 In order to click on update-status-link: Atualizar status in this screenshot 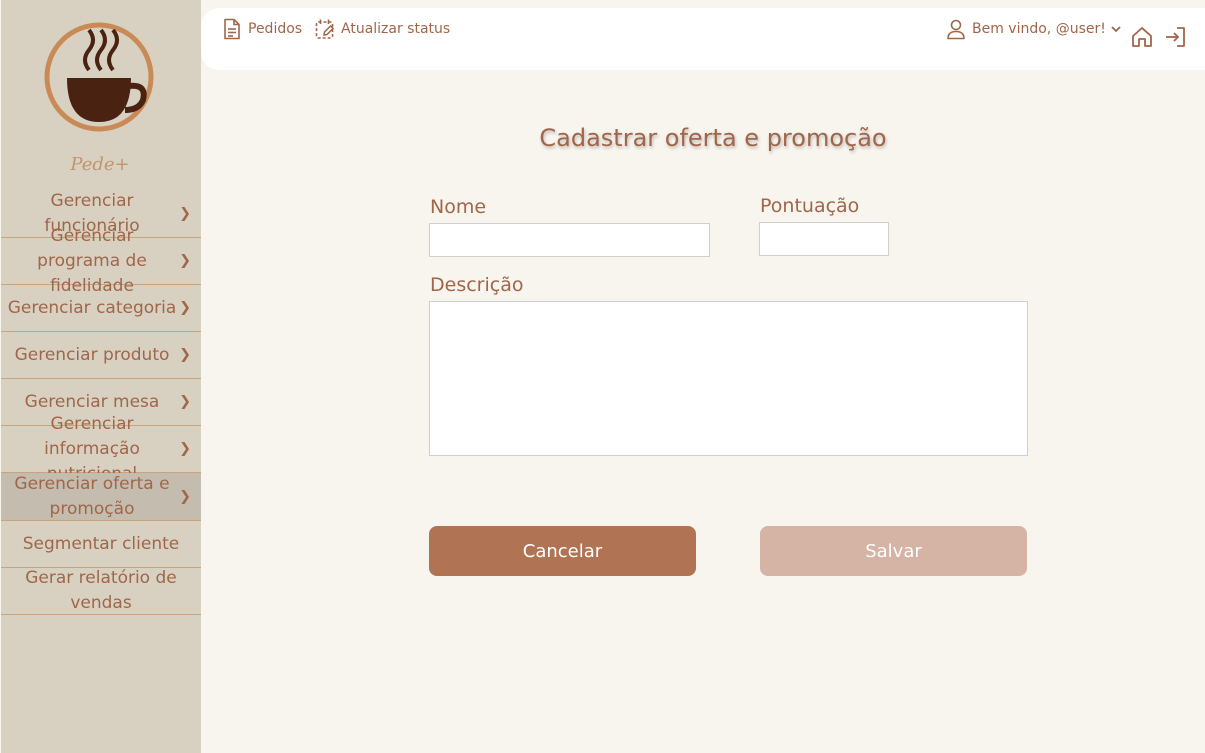, I will do `click(382, 29)`.